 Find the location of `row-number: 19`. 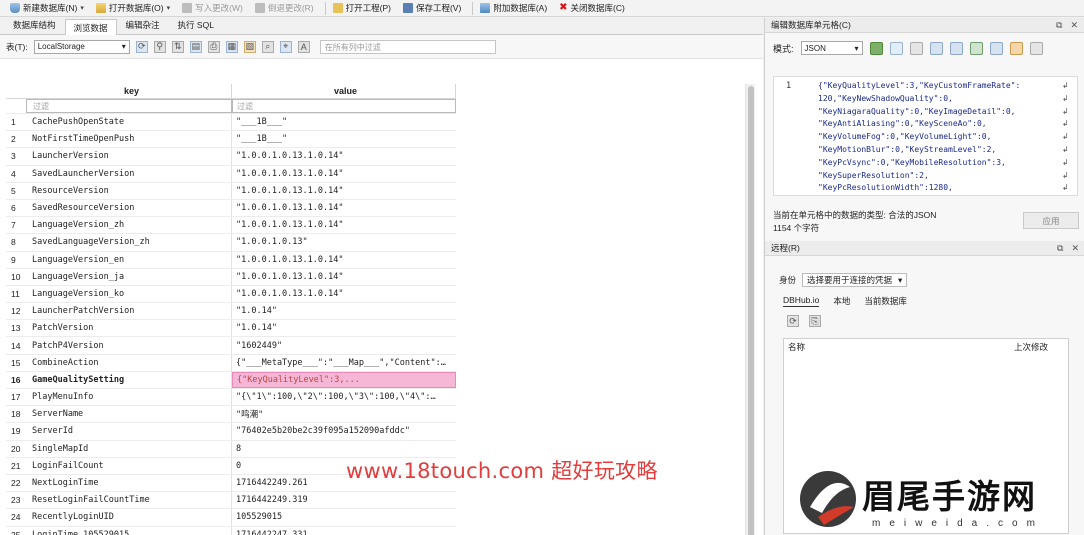

row-number: 19 is located at coordinates (16, 431).